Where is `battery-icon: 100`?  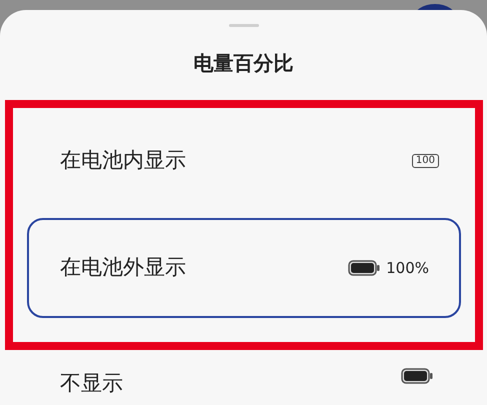 battery-icon: 100 is located at coordinates (425, 161).